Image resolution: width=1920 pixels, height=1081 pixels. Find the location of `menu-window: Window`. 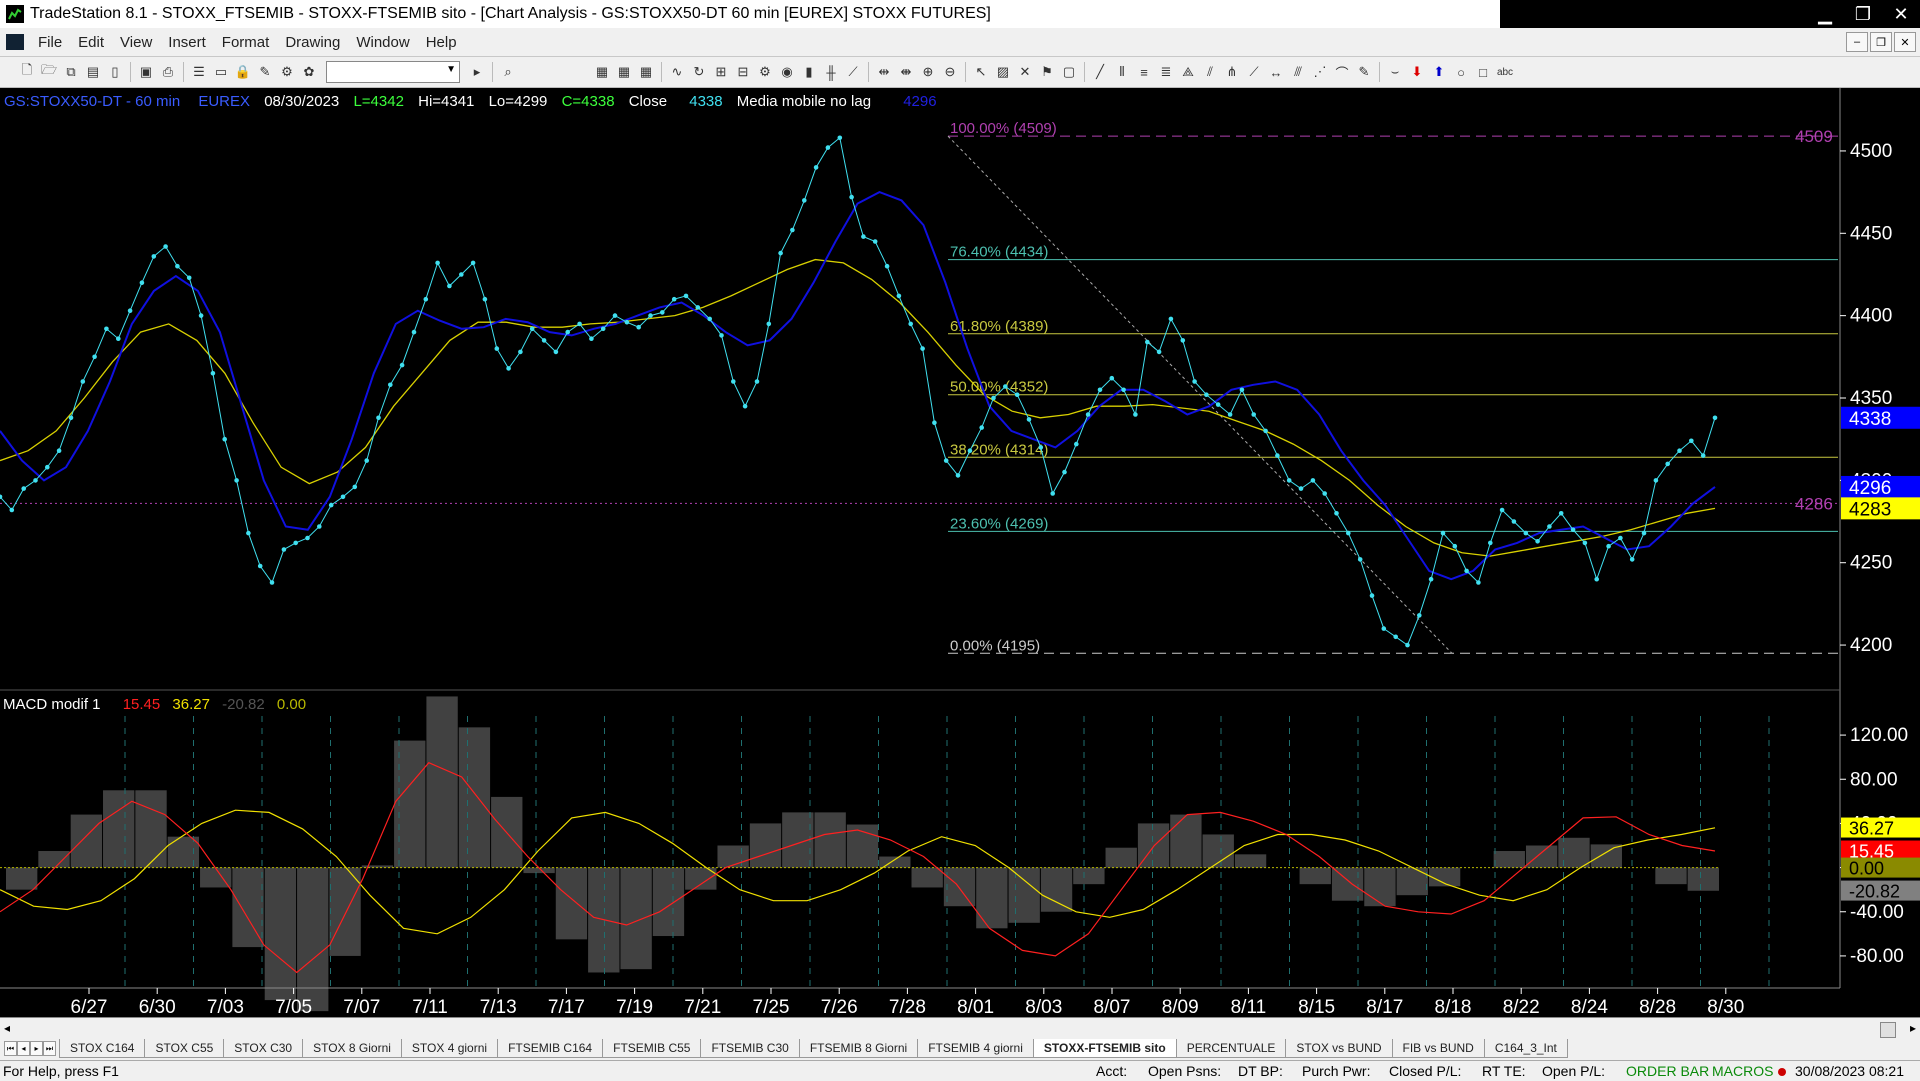

menu-window: Window is located at coordinates (382, 42).